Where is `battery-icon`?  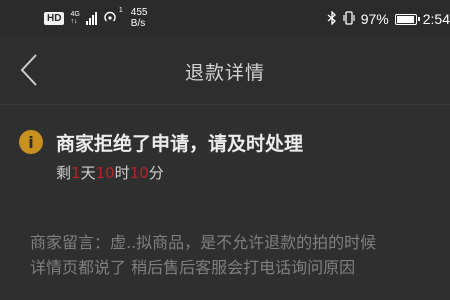 battery-icon is located at coordinates (407, 19).